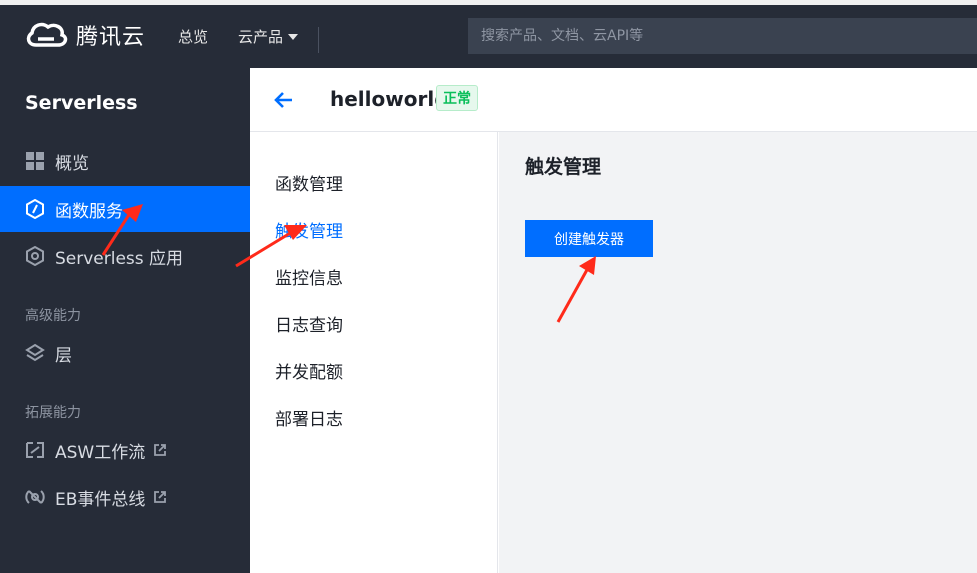 The image size is (977, 573). What do you see at coordinates (53, 413) in the screenshot?
I see `group-extension-label: 拓展能力` at bounding box center [53, 413].